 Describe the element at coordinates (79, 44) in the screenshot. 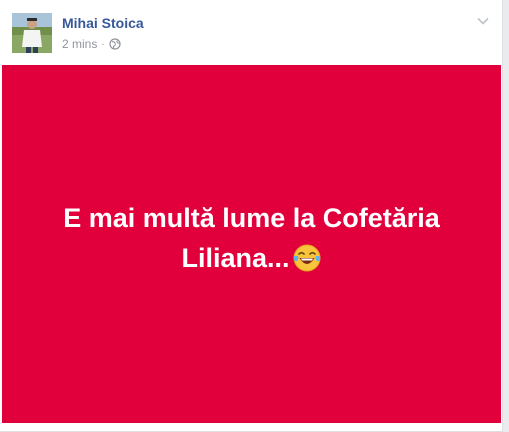

I see `post-timestamp: 2 mins` at that location.